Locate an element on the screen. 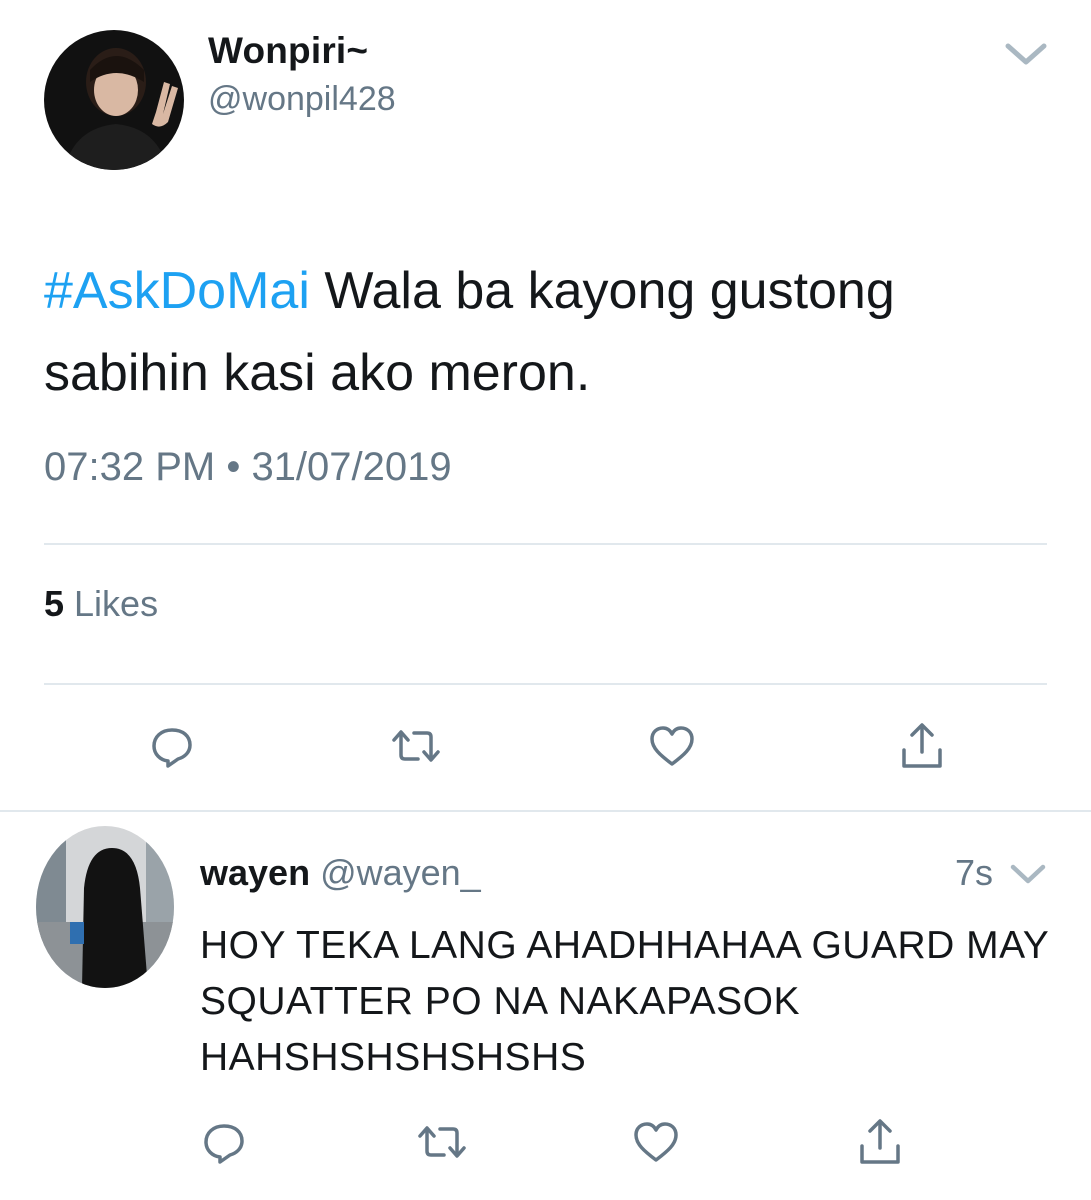 The image size is (1091, 1200). share-button is located at coordinates (922, 746).